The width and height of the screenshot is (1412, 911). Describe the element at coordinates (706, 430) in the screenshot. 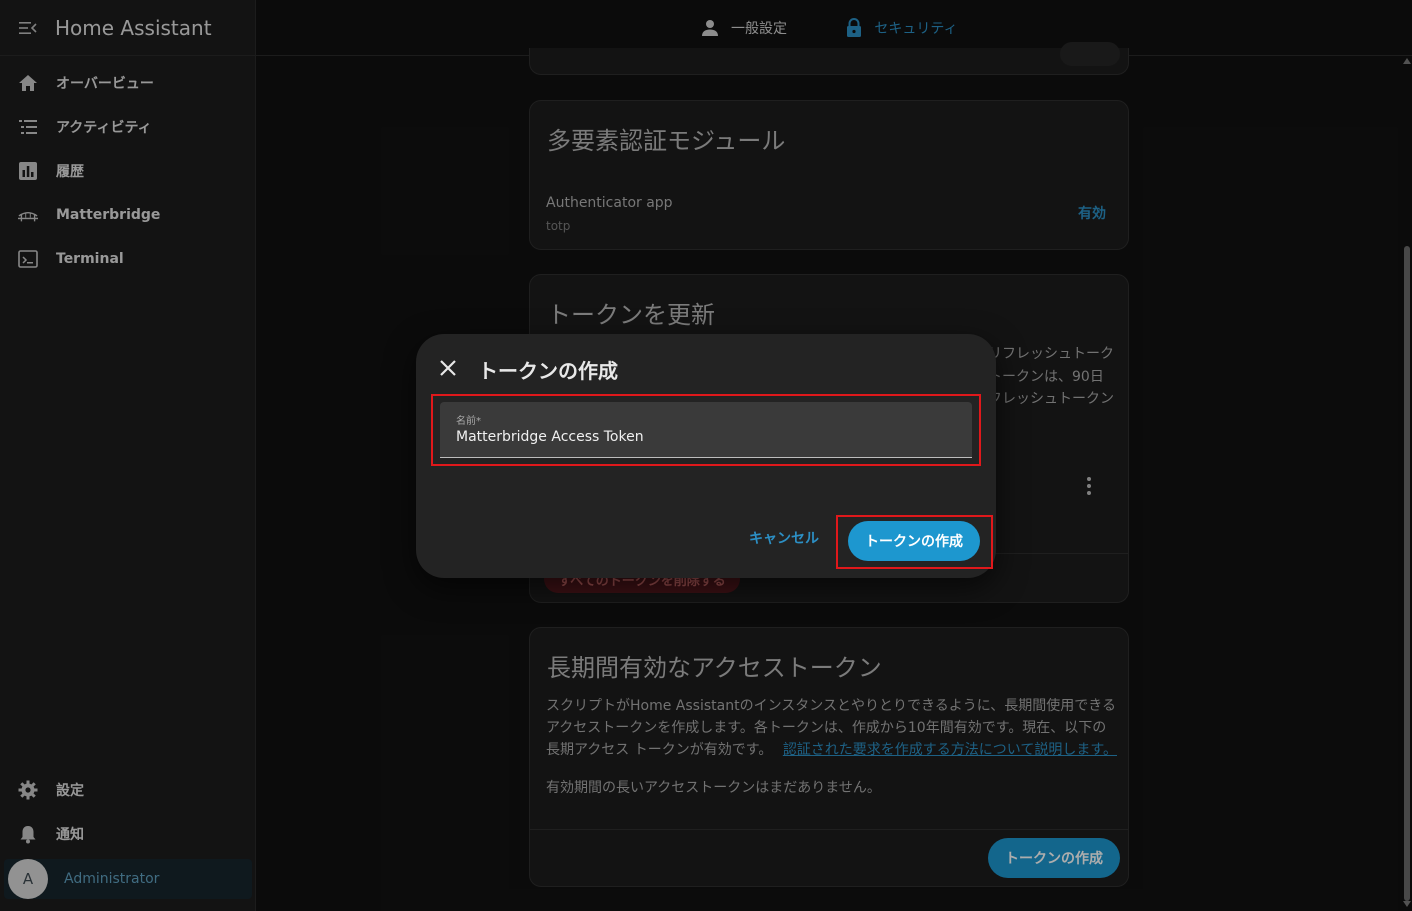

I see `token-name-field: 名前* Matterbridge Access Token` at that location.